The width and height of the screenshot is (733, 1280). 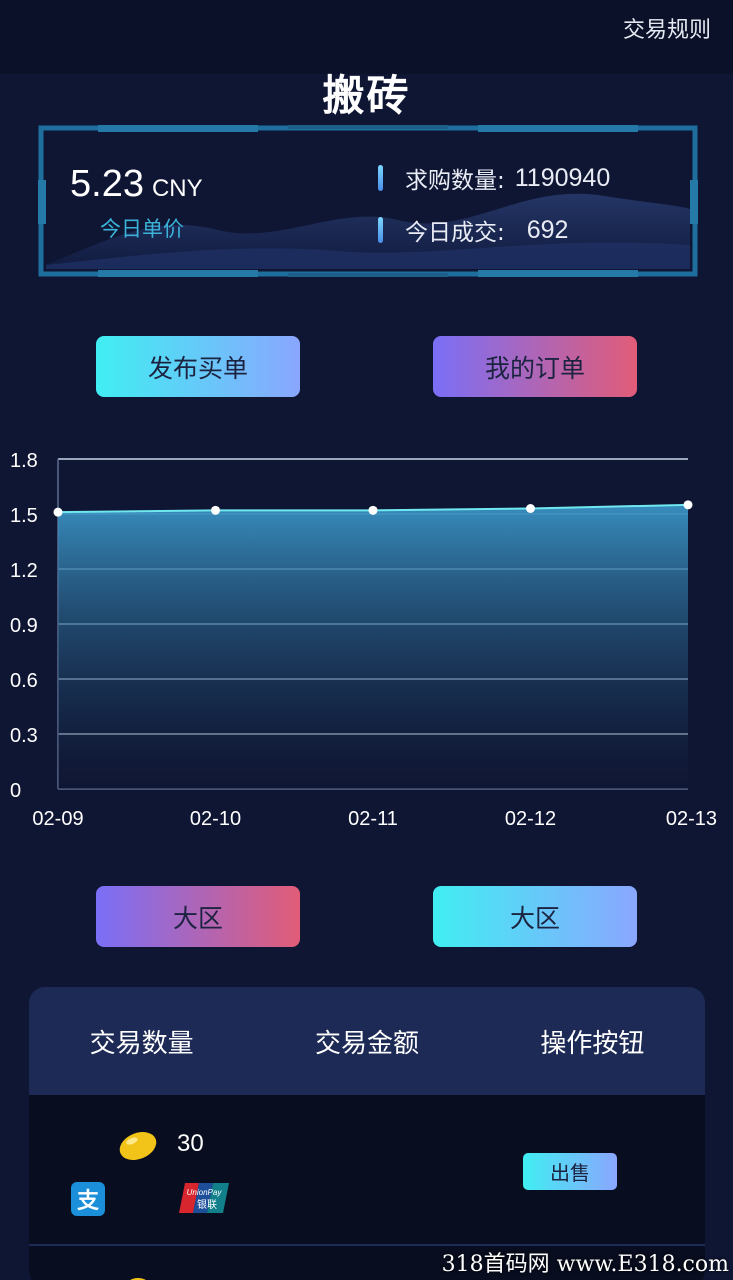 I want to click on y-tick-label: 0.9, so click(x=24, y=626).